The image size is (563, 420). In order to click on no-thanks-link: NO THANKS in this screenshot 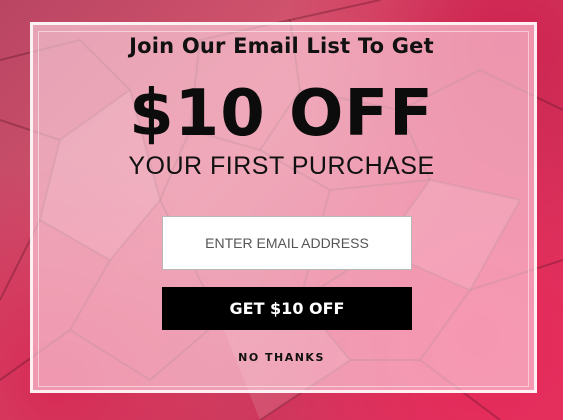, I will do `click(281, 357)`.